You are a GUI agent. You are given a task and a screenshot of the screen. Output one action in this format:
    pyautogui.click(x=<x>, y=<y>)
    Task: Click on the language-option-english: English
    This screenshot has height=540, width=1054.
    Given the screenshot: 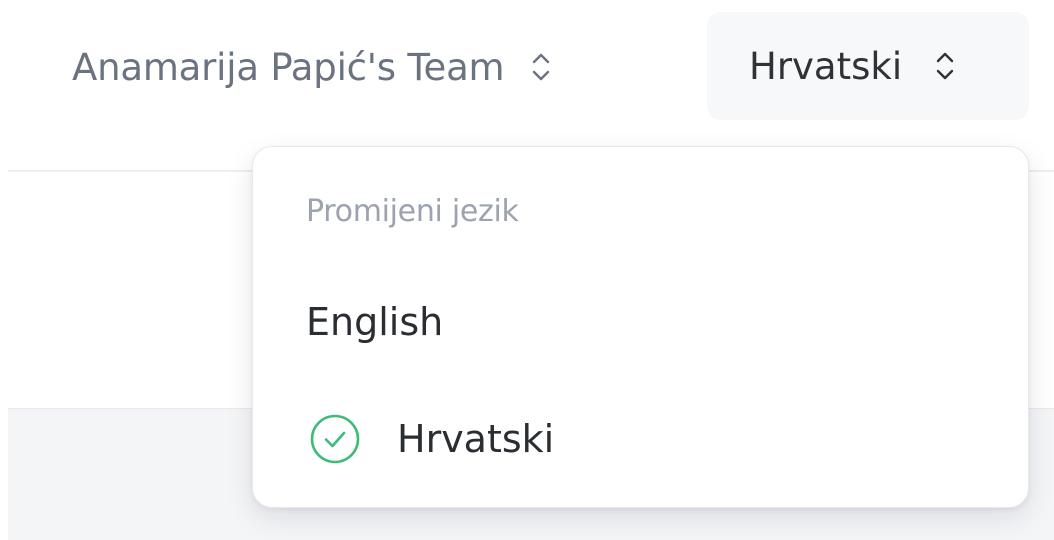 What is the action you would take?
    pyautogui.click(x=650, y=322)
    